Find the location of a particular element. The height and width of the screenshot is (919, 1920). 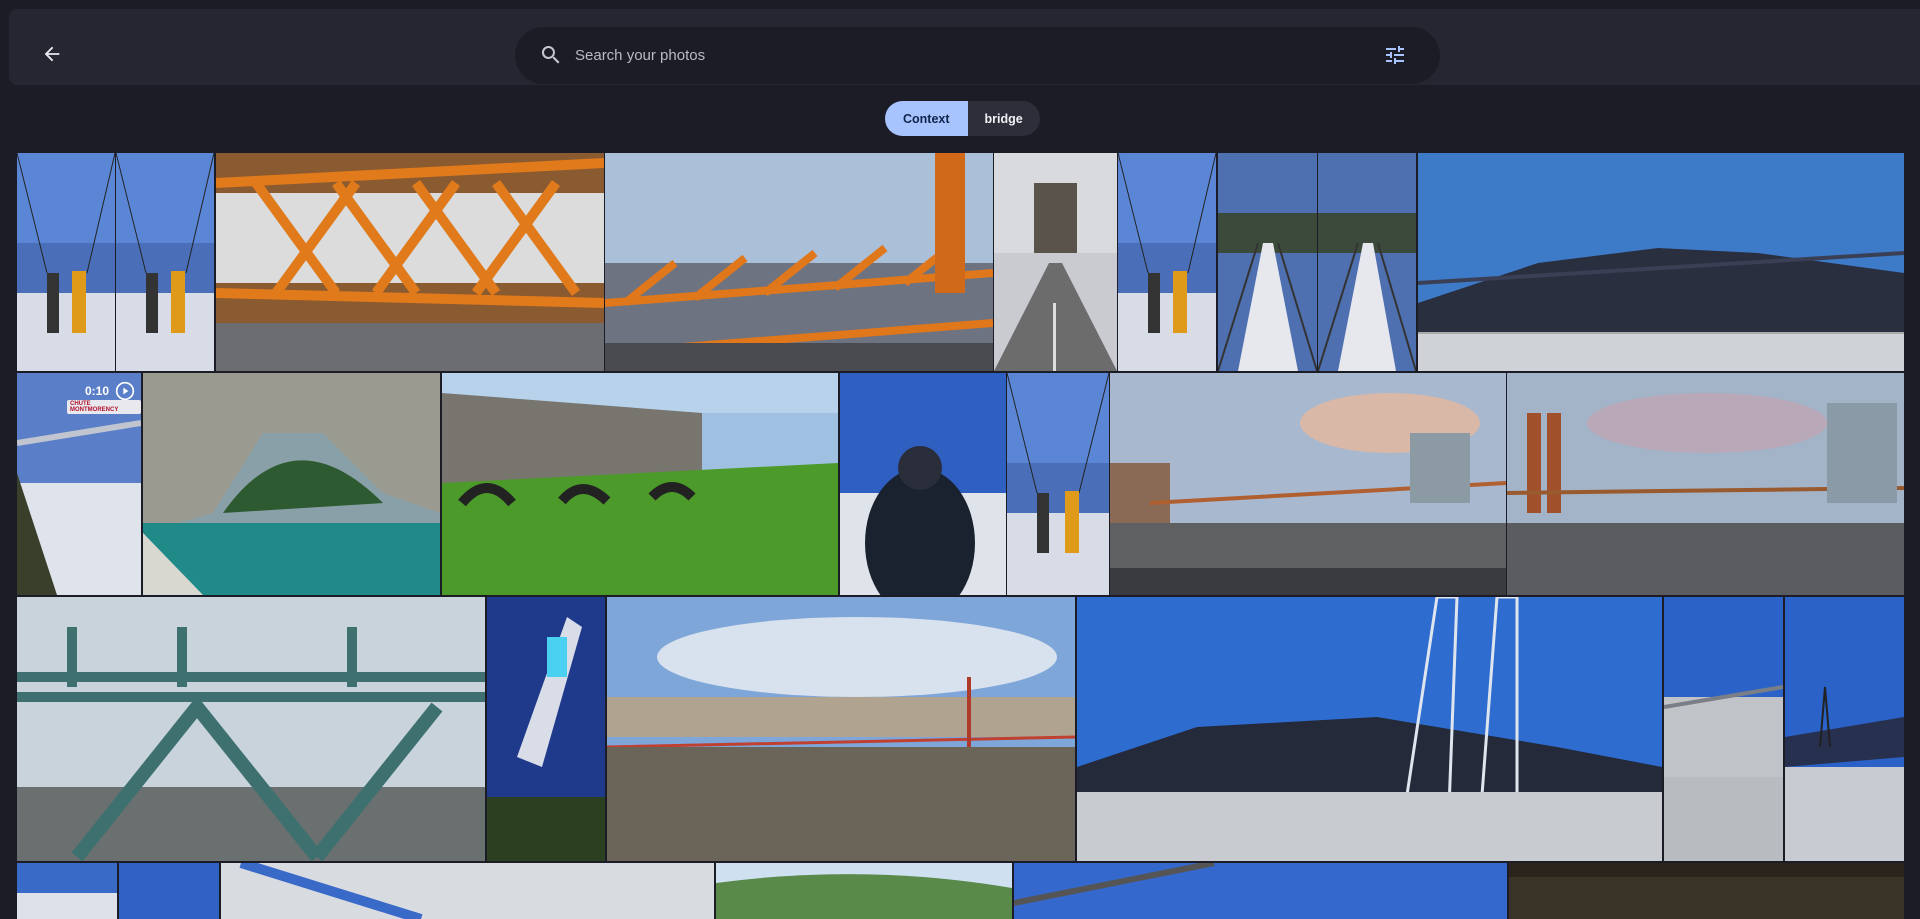

video-duration: 0:10 is located at coordinates (110, 391).